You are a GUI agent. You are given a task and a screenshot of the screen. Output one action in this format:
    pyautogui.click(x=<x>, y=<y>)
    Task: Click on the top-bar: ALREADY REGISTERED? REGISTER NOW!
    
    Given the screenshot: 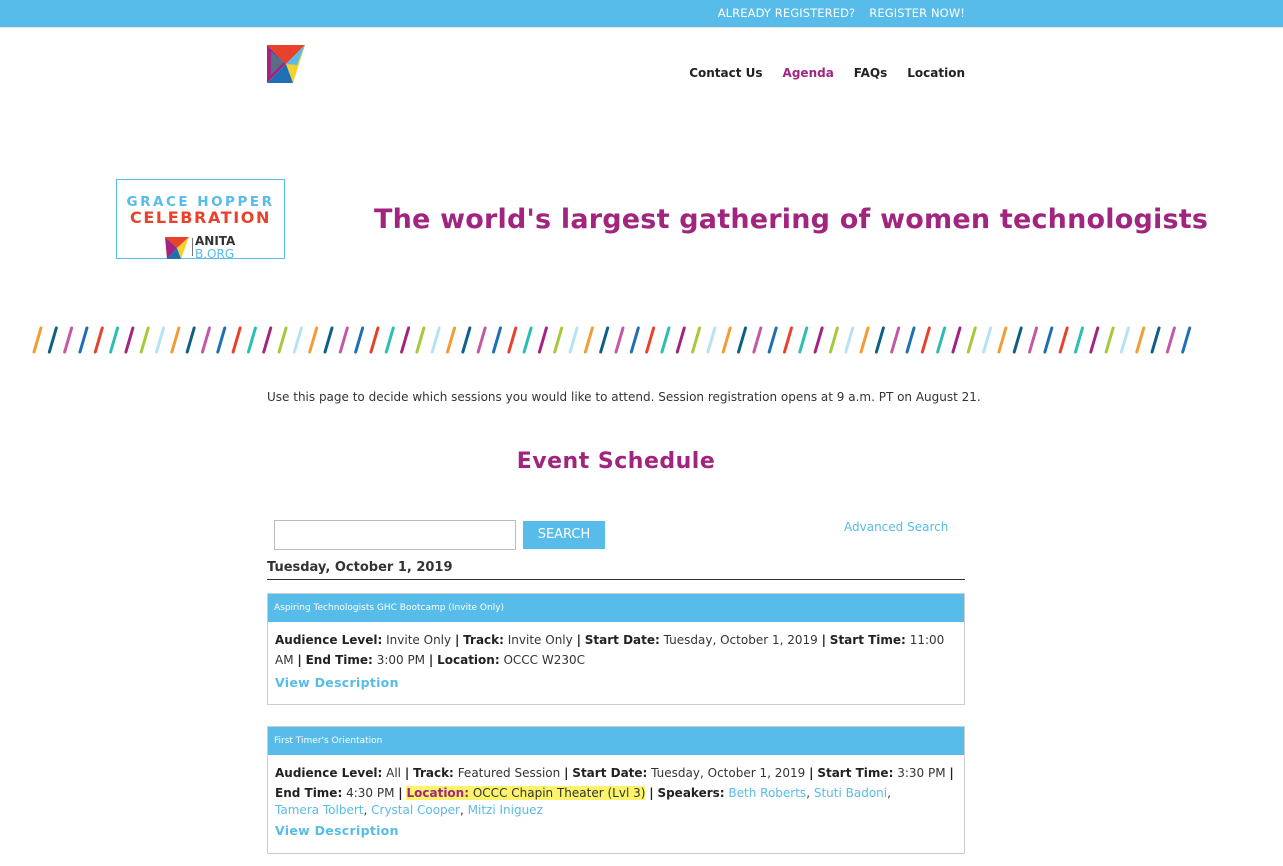 What is the action you would take?
    pyautogui.click(x=641, y=13)
    